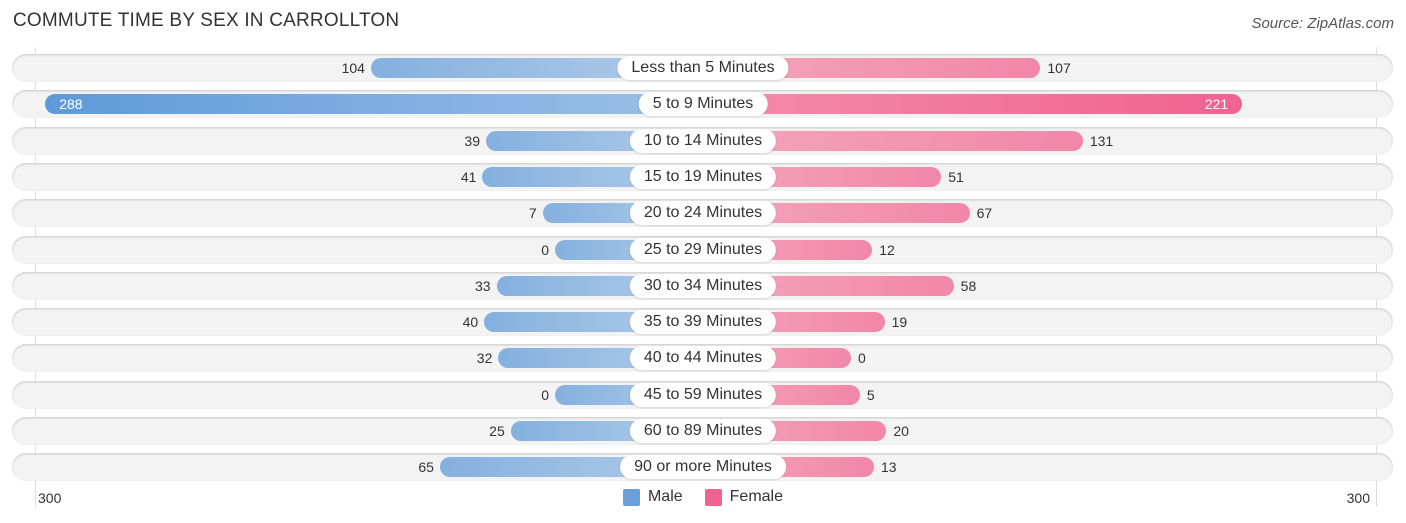  Describe the element at coordinates (497, 431) in the screenshot. I see `value-label-male: 25` at that location.